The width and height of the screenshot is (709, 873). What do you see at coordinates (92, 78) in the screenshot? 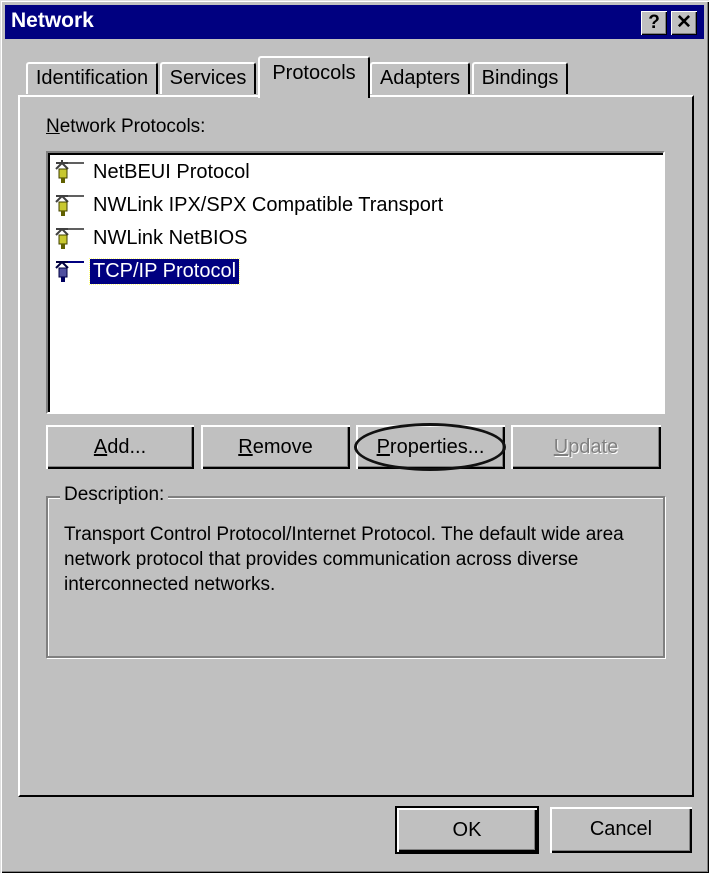
I see `tab-identification: Identification` at bounding box center [92, 78].